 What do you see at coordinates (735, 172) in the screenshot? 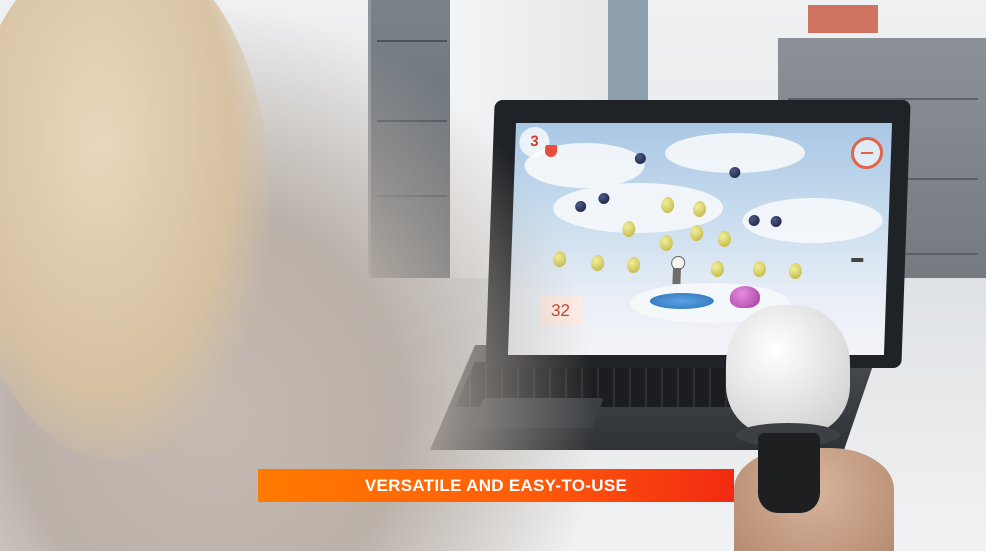
I see `bomb` at bounding box center [735, 172].